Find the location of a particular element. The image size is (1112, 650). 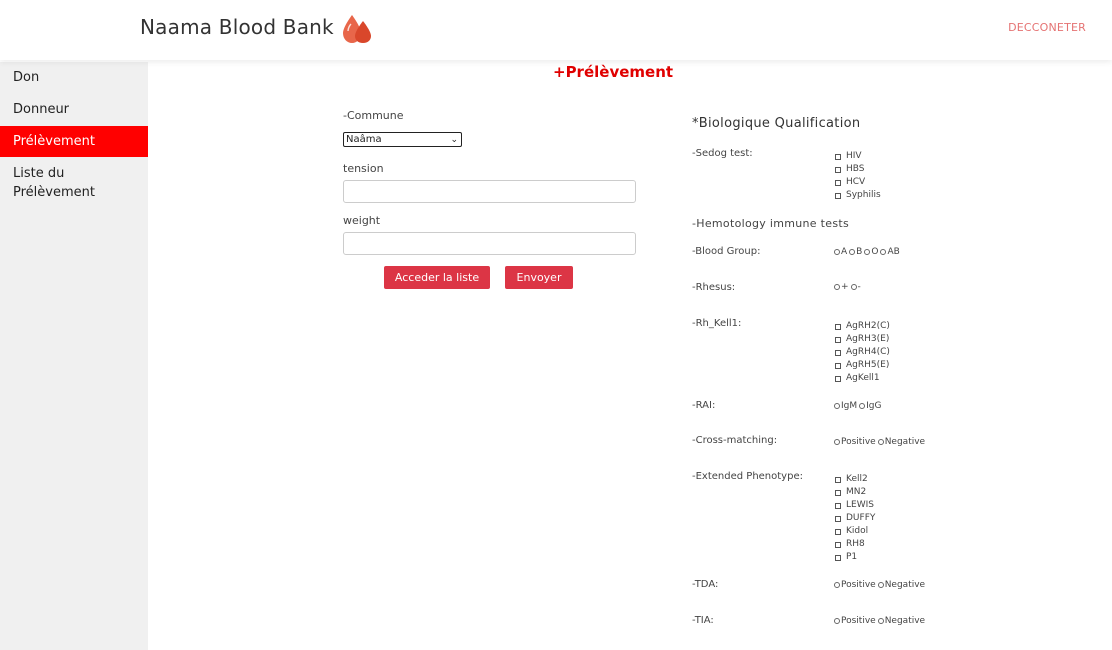

blood-group-radios: A B O AB is located at coordinates (868, 252).